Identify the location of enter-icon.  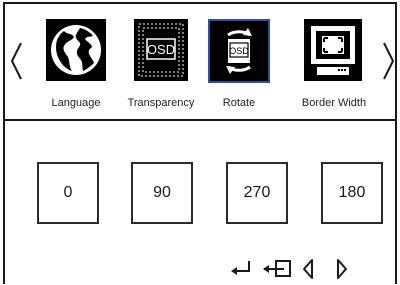
(241, 268).